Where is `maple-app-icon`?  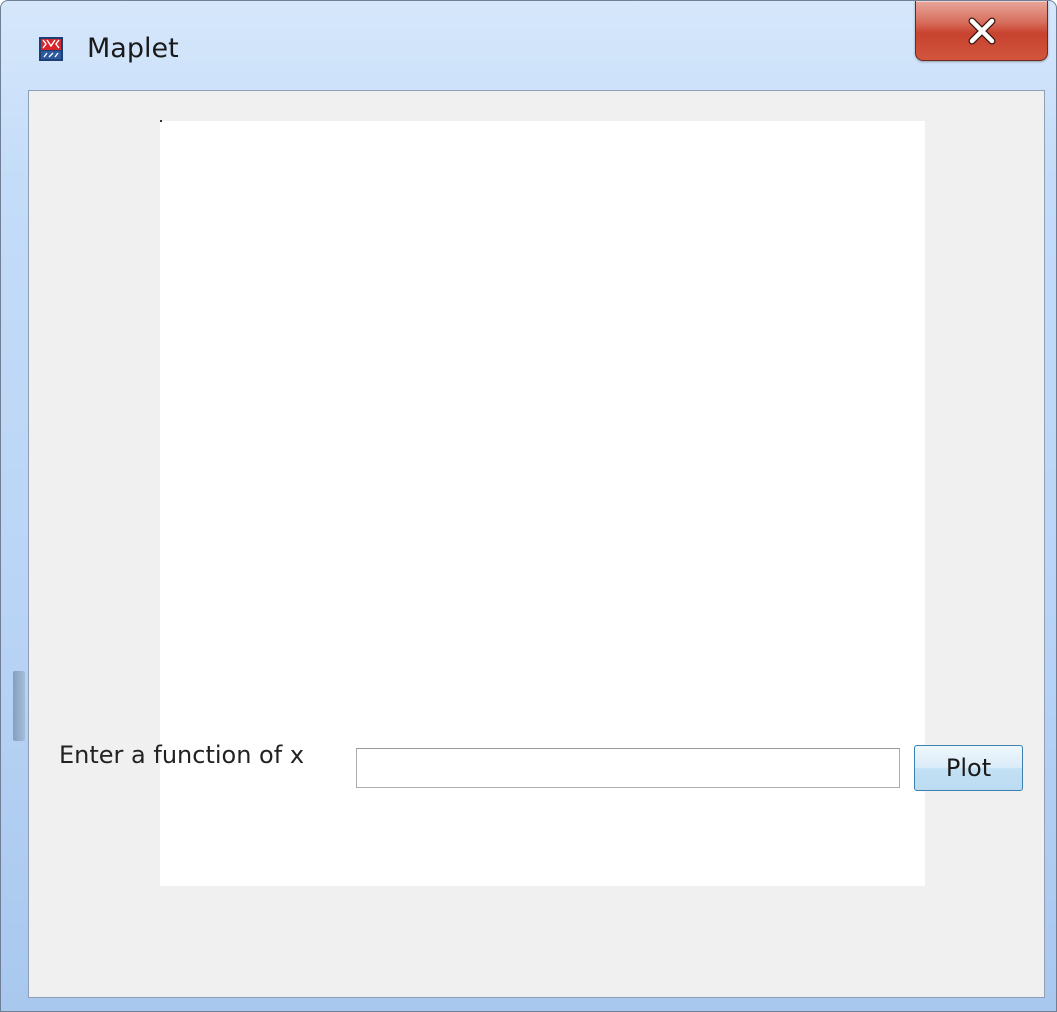 maple-app-icon is located at coordinates (51, 49).